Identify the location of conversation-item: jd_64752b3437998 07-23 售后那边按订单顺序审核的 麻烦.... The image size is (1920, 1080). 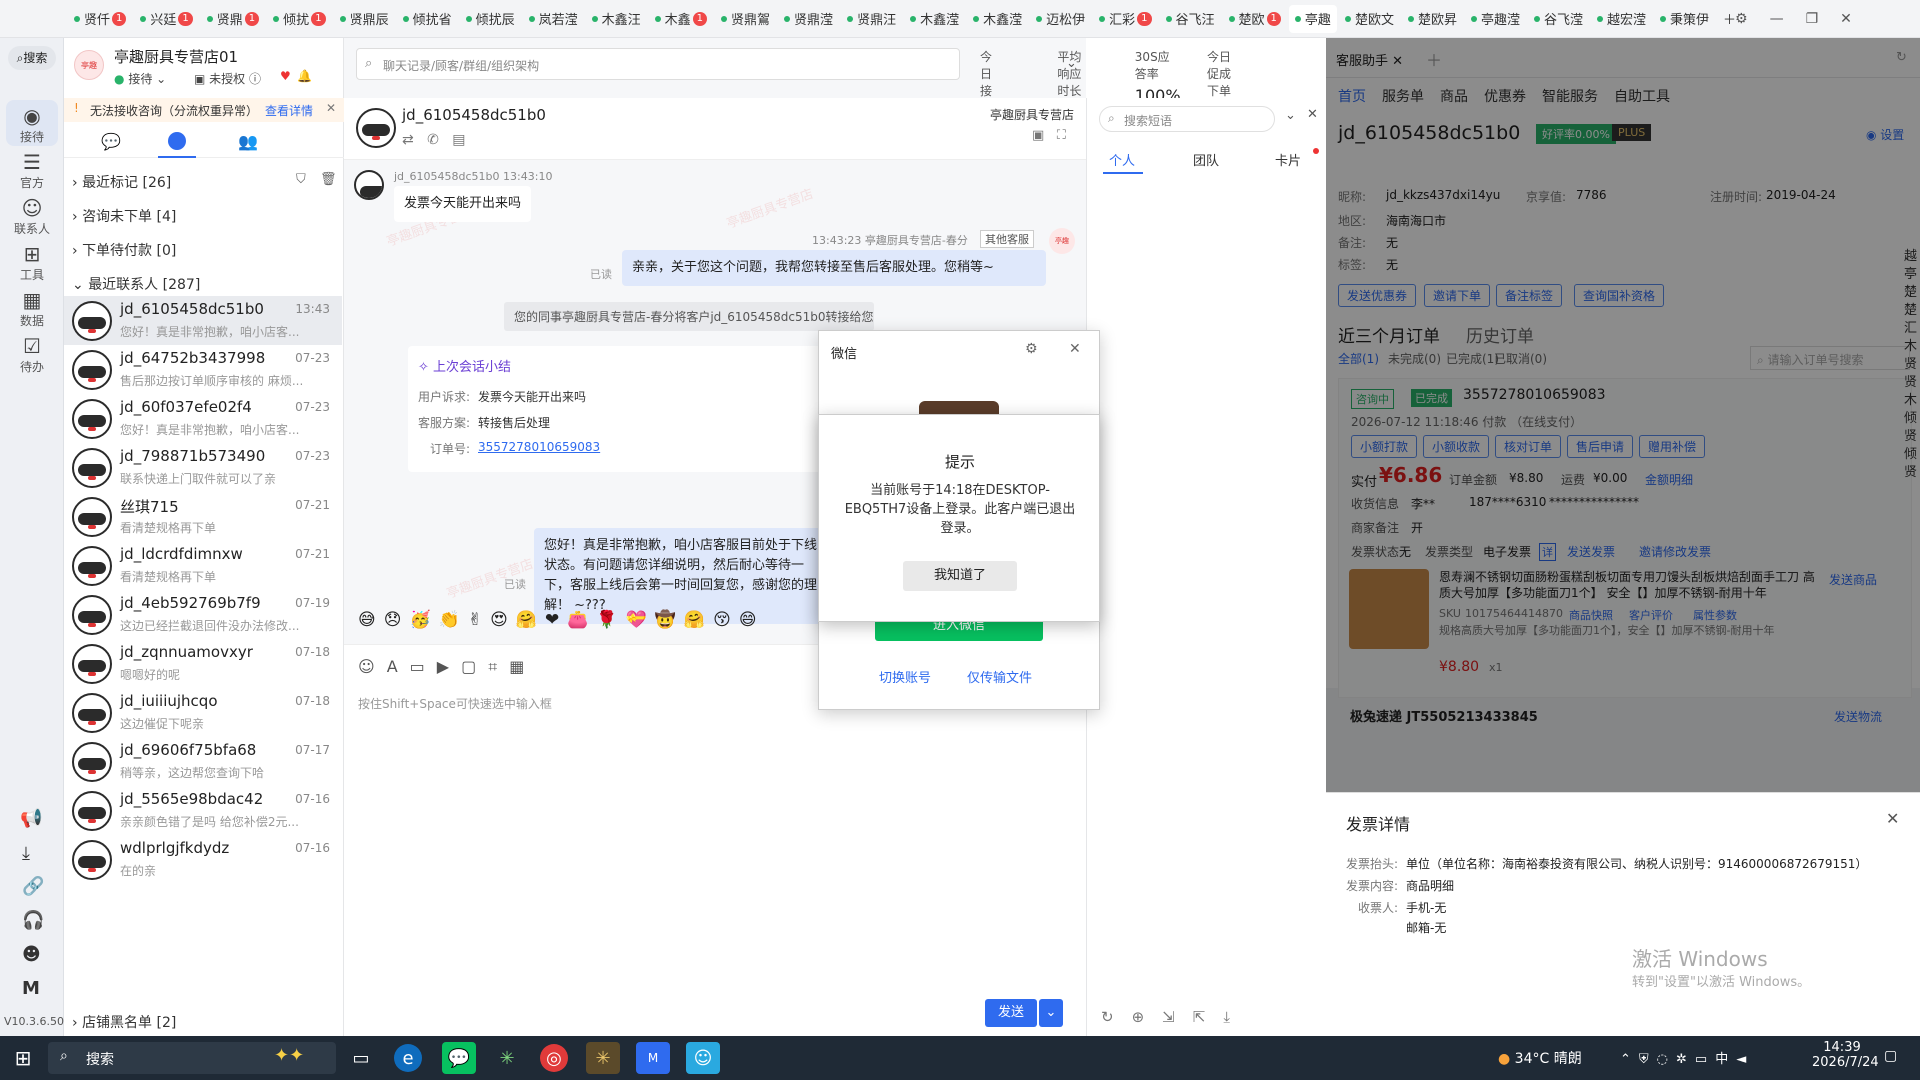
(203, 369).